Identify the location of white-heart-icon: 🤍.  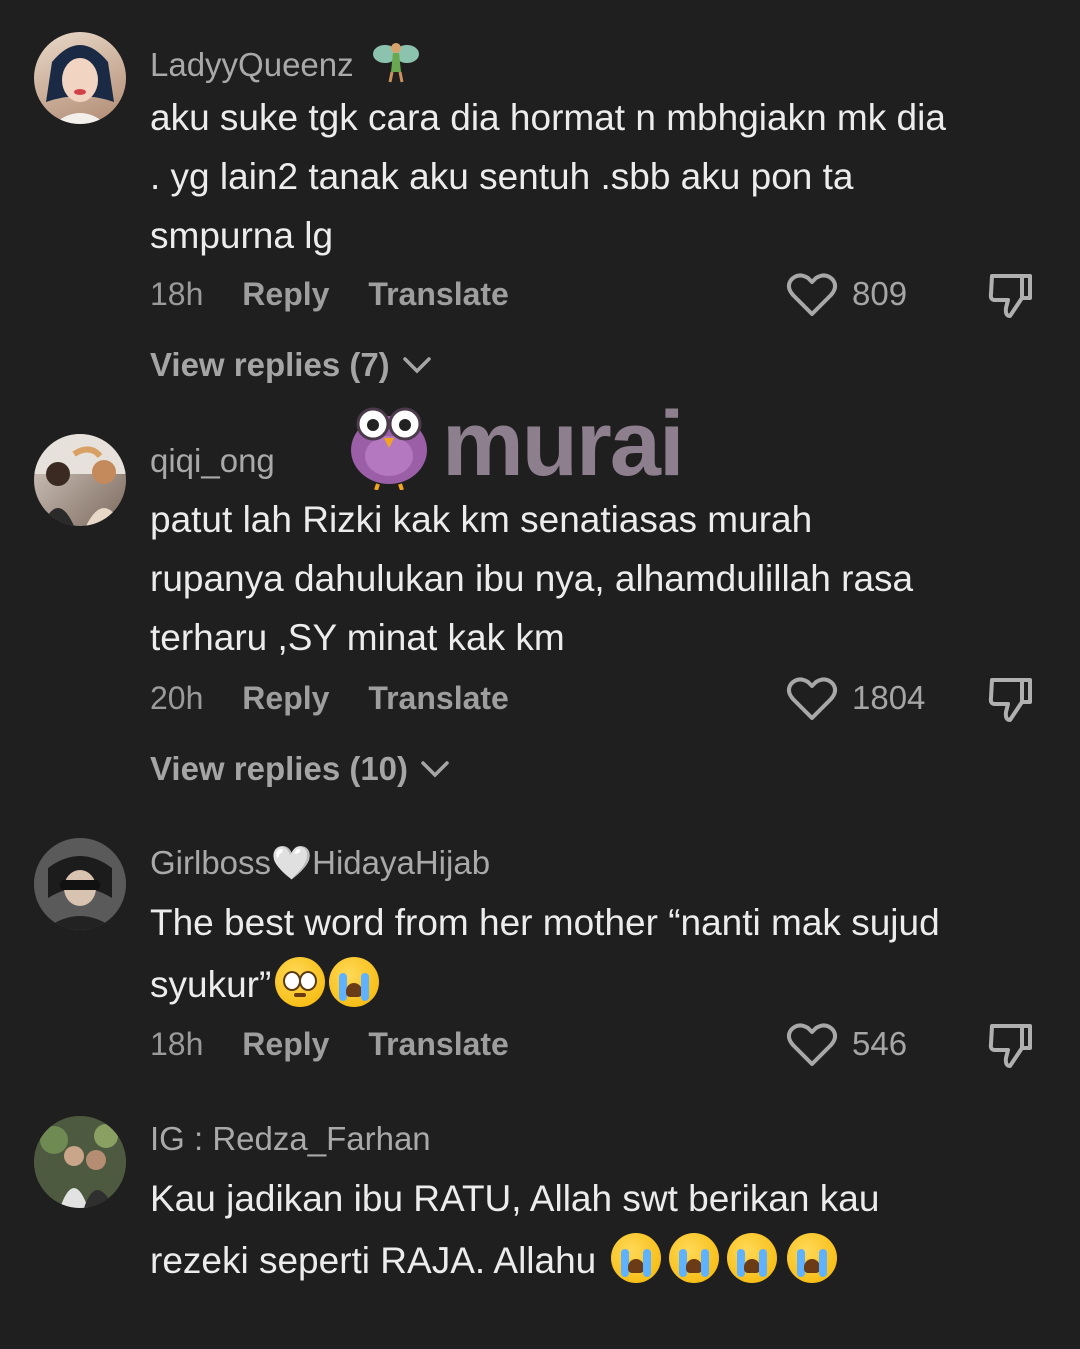
(292, 862).